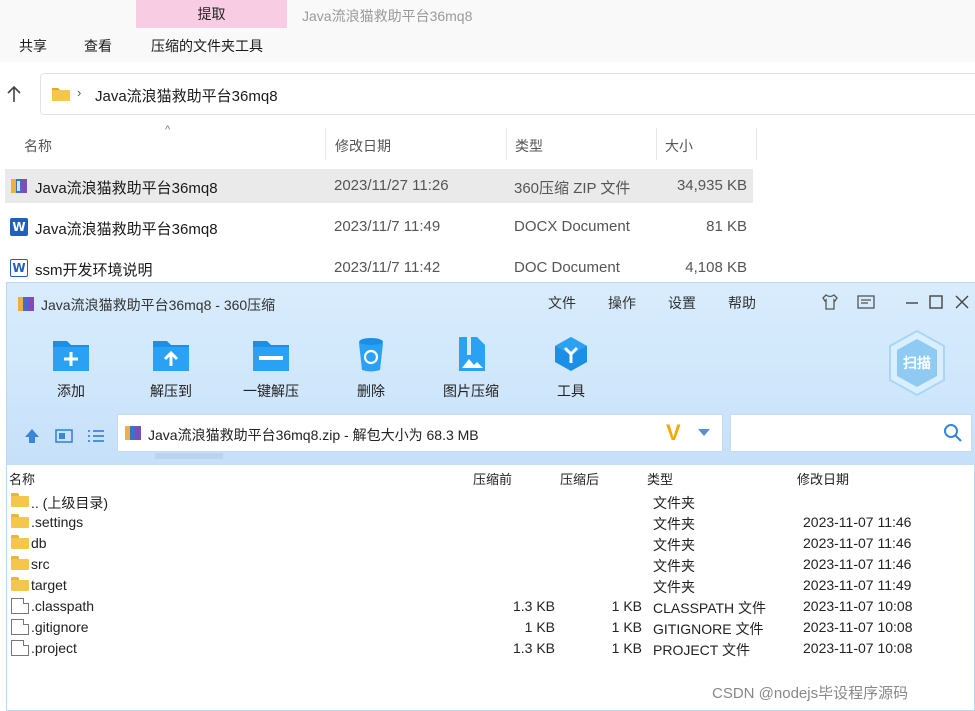  Describe the element at coordinates (32, 436) in the screenshot. I see `up-level-icon` at that location.